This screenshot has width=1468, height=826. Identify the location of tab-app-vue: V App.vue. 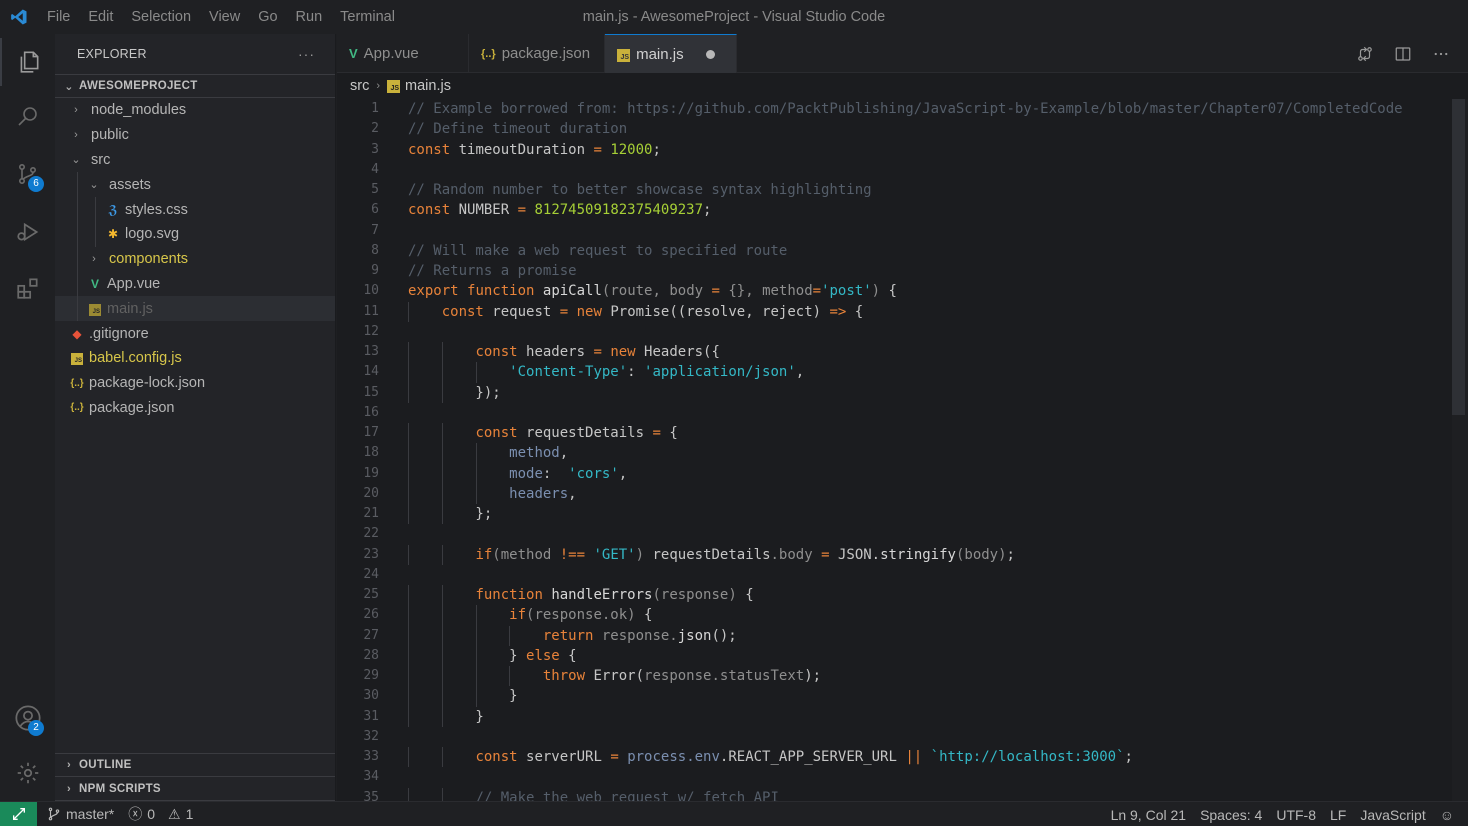
(403, 53).